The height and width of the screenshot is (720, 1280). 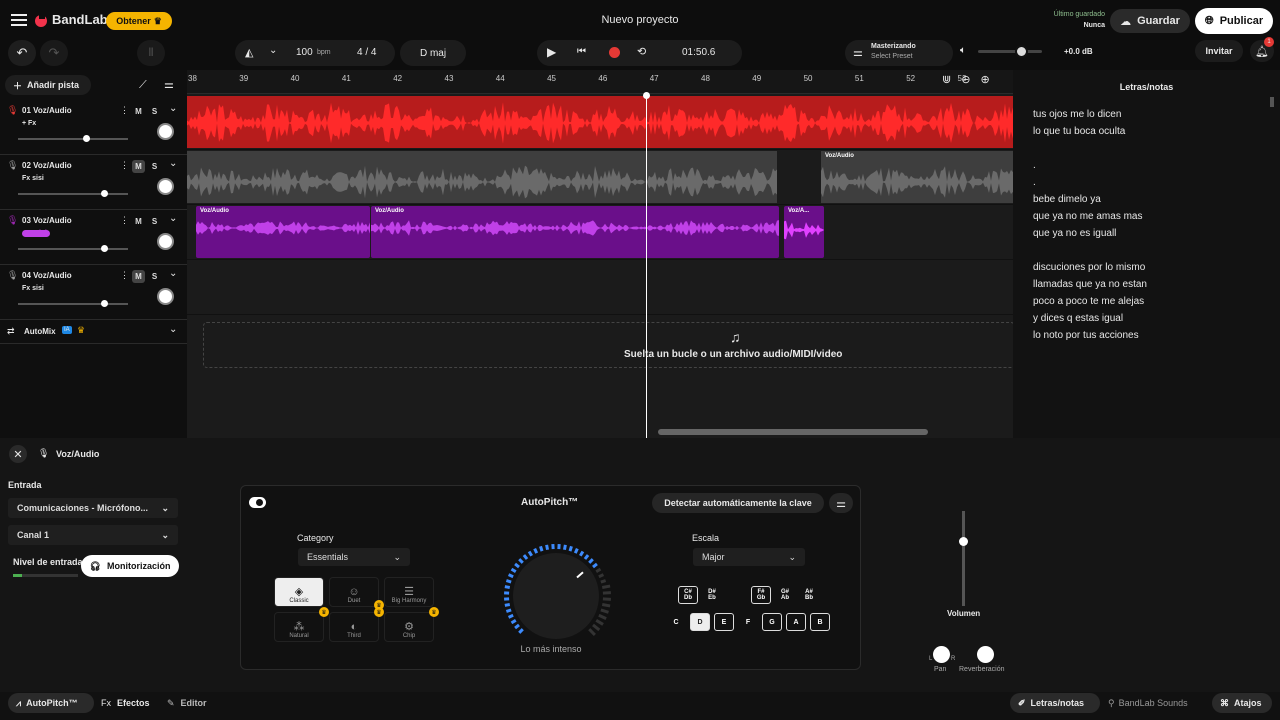 I want to click on key-natural: F, so click(x=748, y=622).